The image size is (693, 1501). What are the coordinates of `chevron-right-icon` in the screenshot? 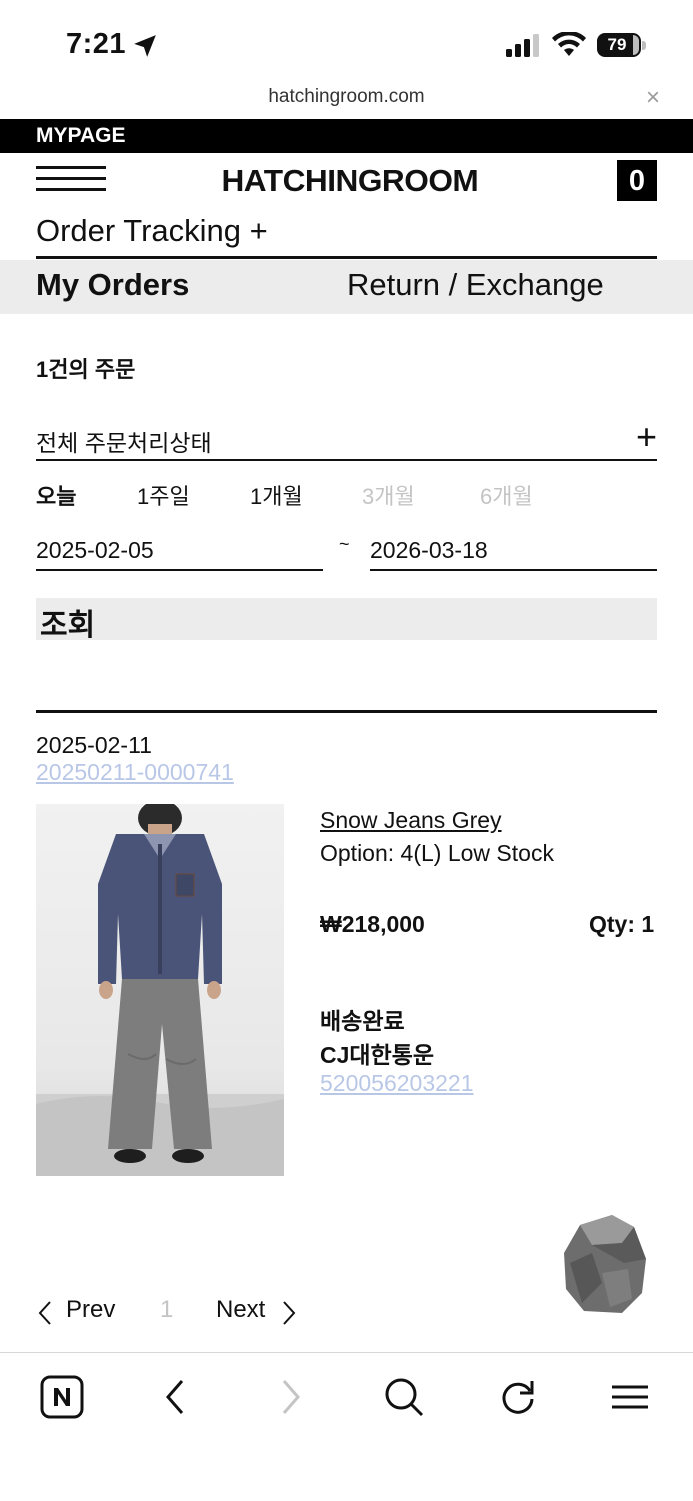 It's located at (289, 1313).